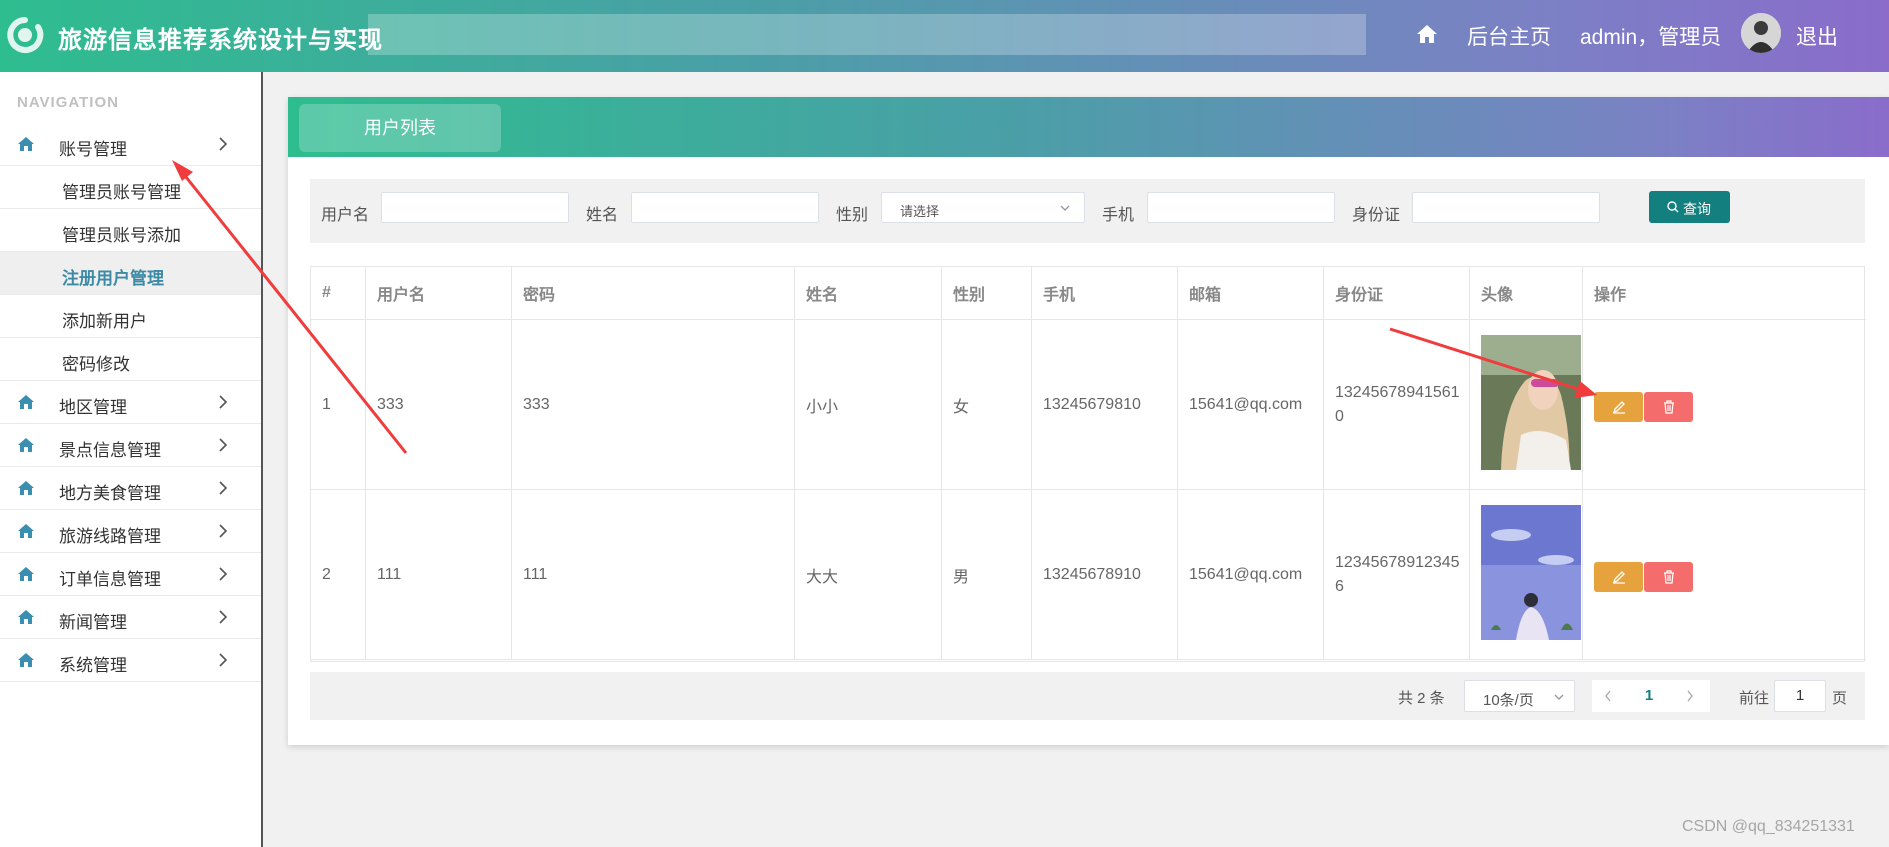 The width and height of the screenshot is (1889, 847). What do you see at coordinates (93, 622) in the screenshot?
I see `sidebar-item-label: 新闻管理` at bounding box center [93, 622].